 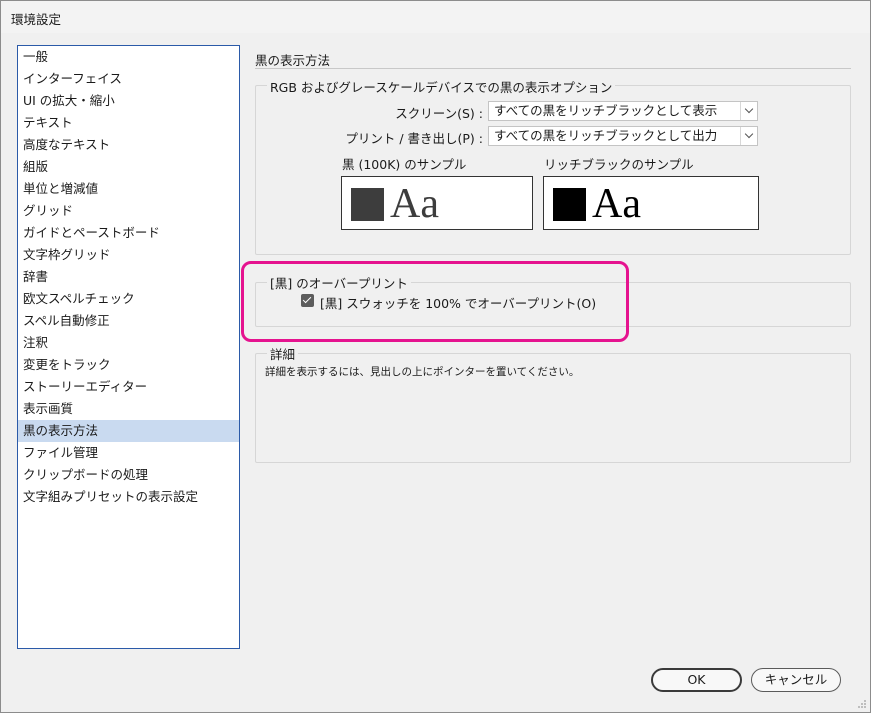 I want to click on print-export-select: すべての黒をリッチブラックとして出力, so click(x=623, y=136).